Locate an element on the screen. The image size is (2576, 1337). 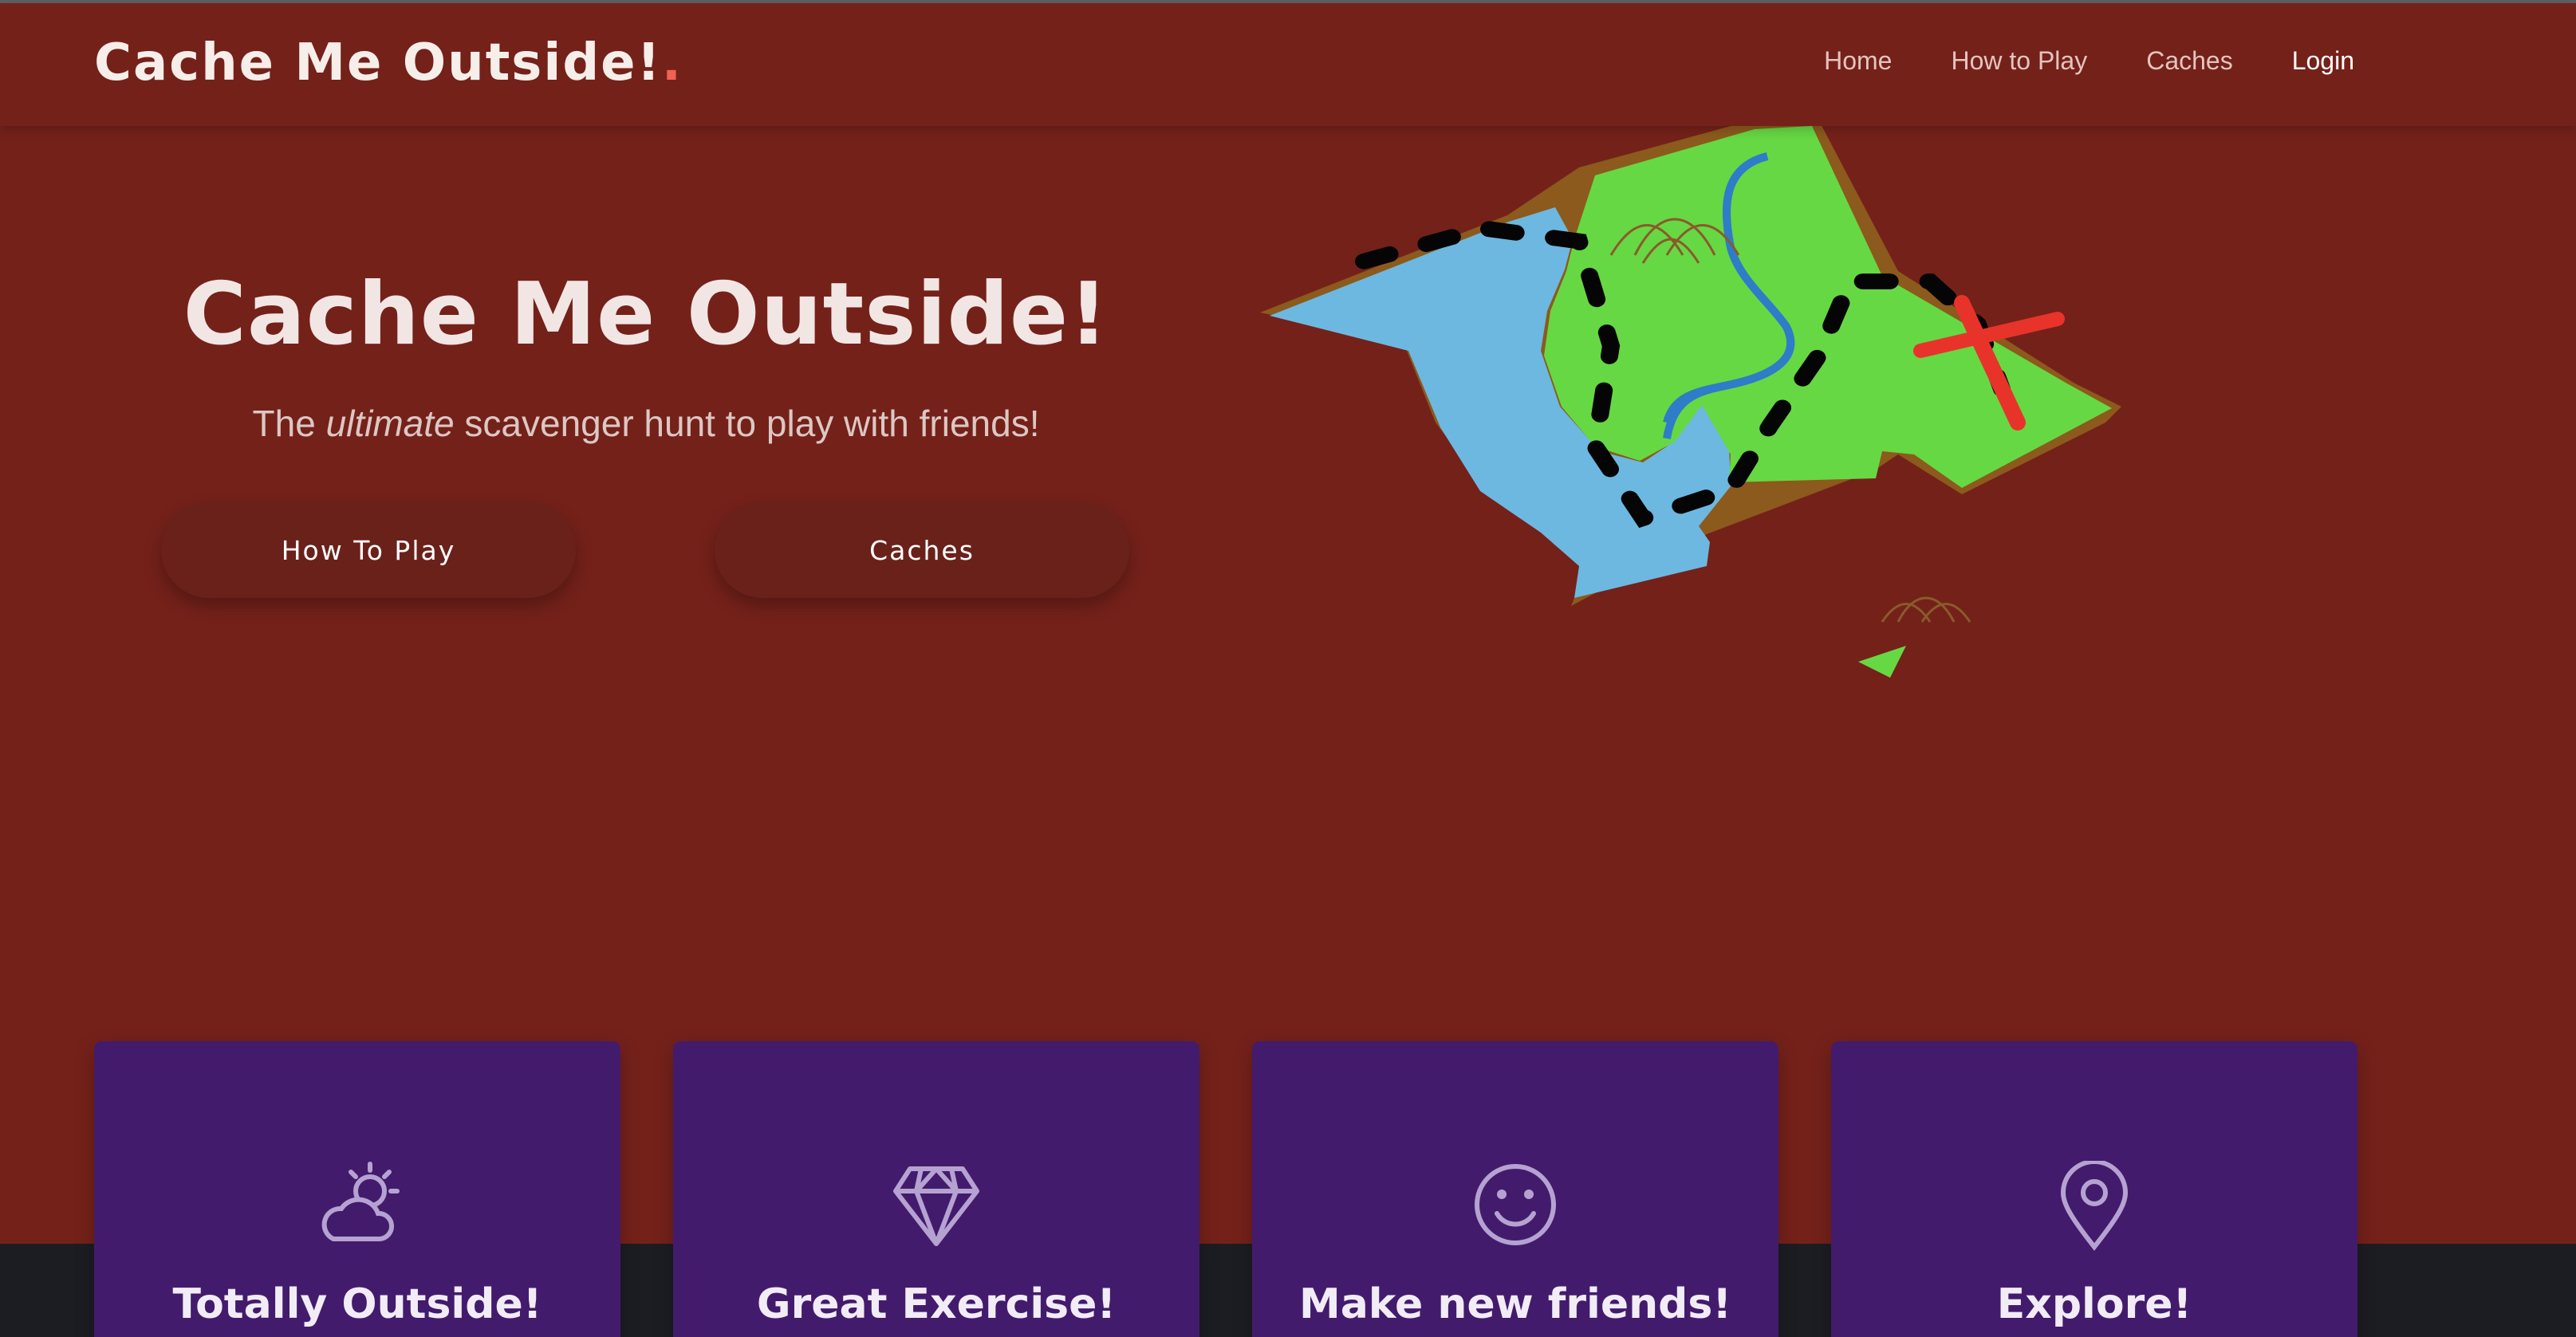
nav-home-link: Home is located at coordinates (1858, 61).